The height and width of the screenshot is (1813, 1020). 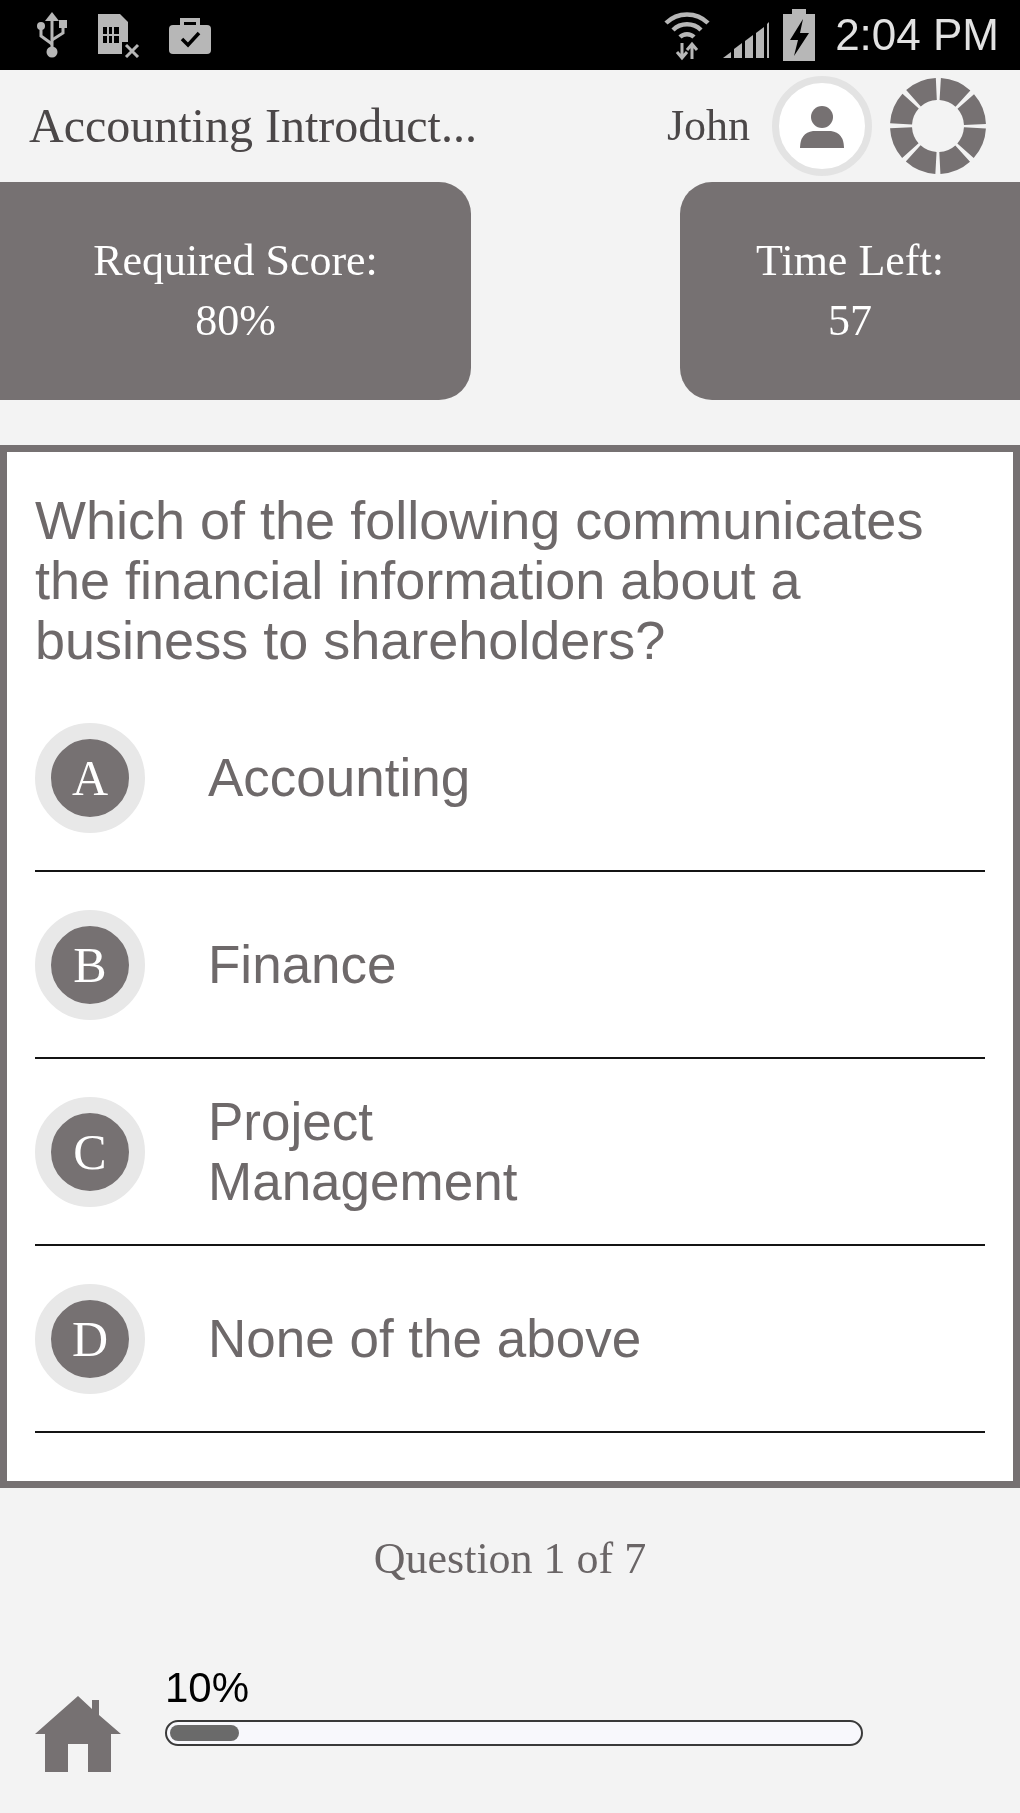 What do you see at coordinates (480, 580) in the screenshot?
I see `question-text: Which of the following communicates the financial information about a business to shareholders?` at bounding box center [480, 580].